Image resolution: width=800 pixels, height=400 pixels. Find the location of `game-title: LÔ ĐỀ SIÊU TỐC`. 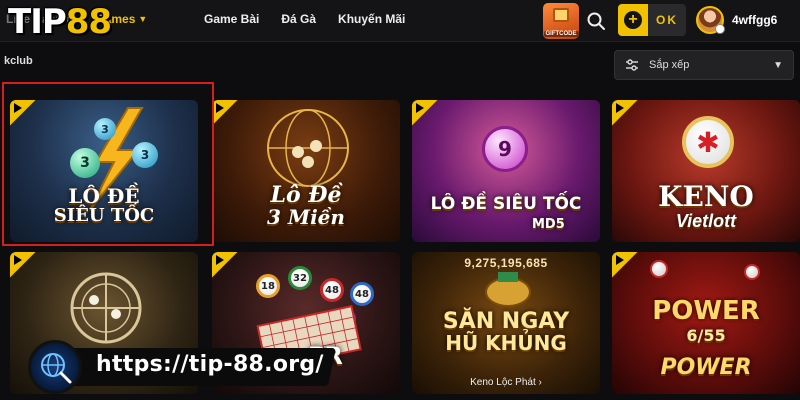

game-title: LÔ ĐỀ SIÊU TỐC is located at coordinates (506, 204).